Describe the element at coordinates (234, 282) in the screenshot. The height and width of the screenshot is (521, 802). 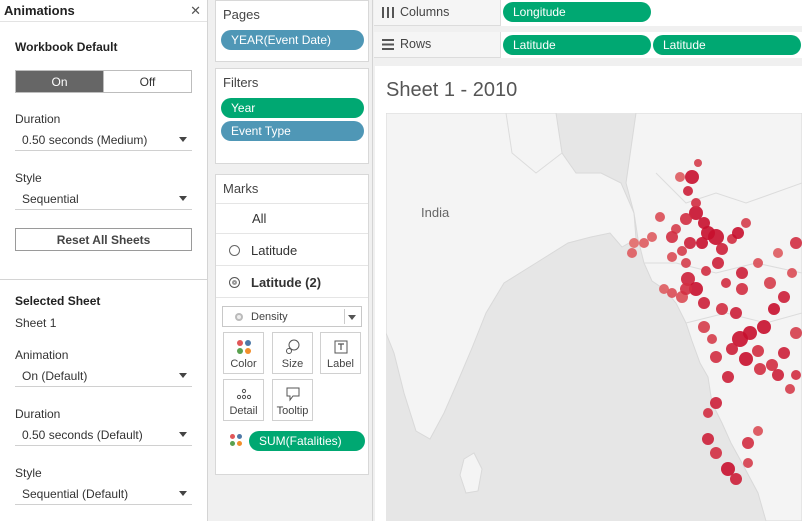
I see `radio-selected-icon` at that location.